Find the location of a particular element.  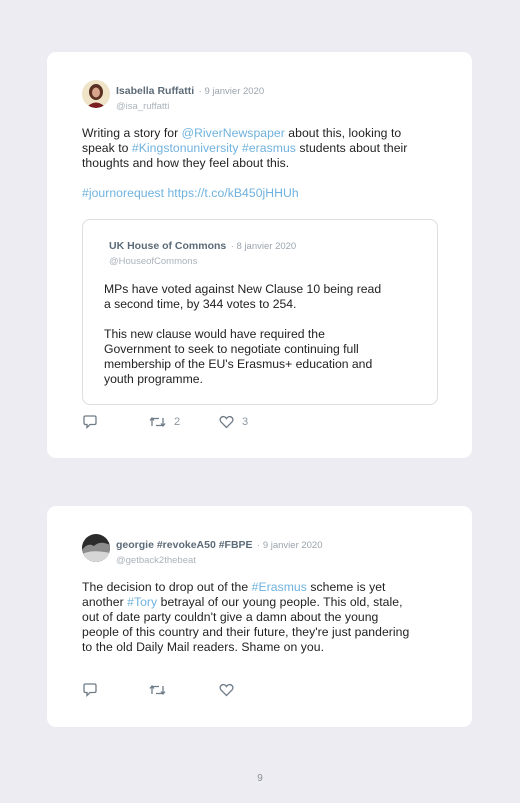

retweet-button: 2 is located at coordinates (164, 422).